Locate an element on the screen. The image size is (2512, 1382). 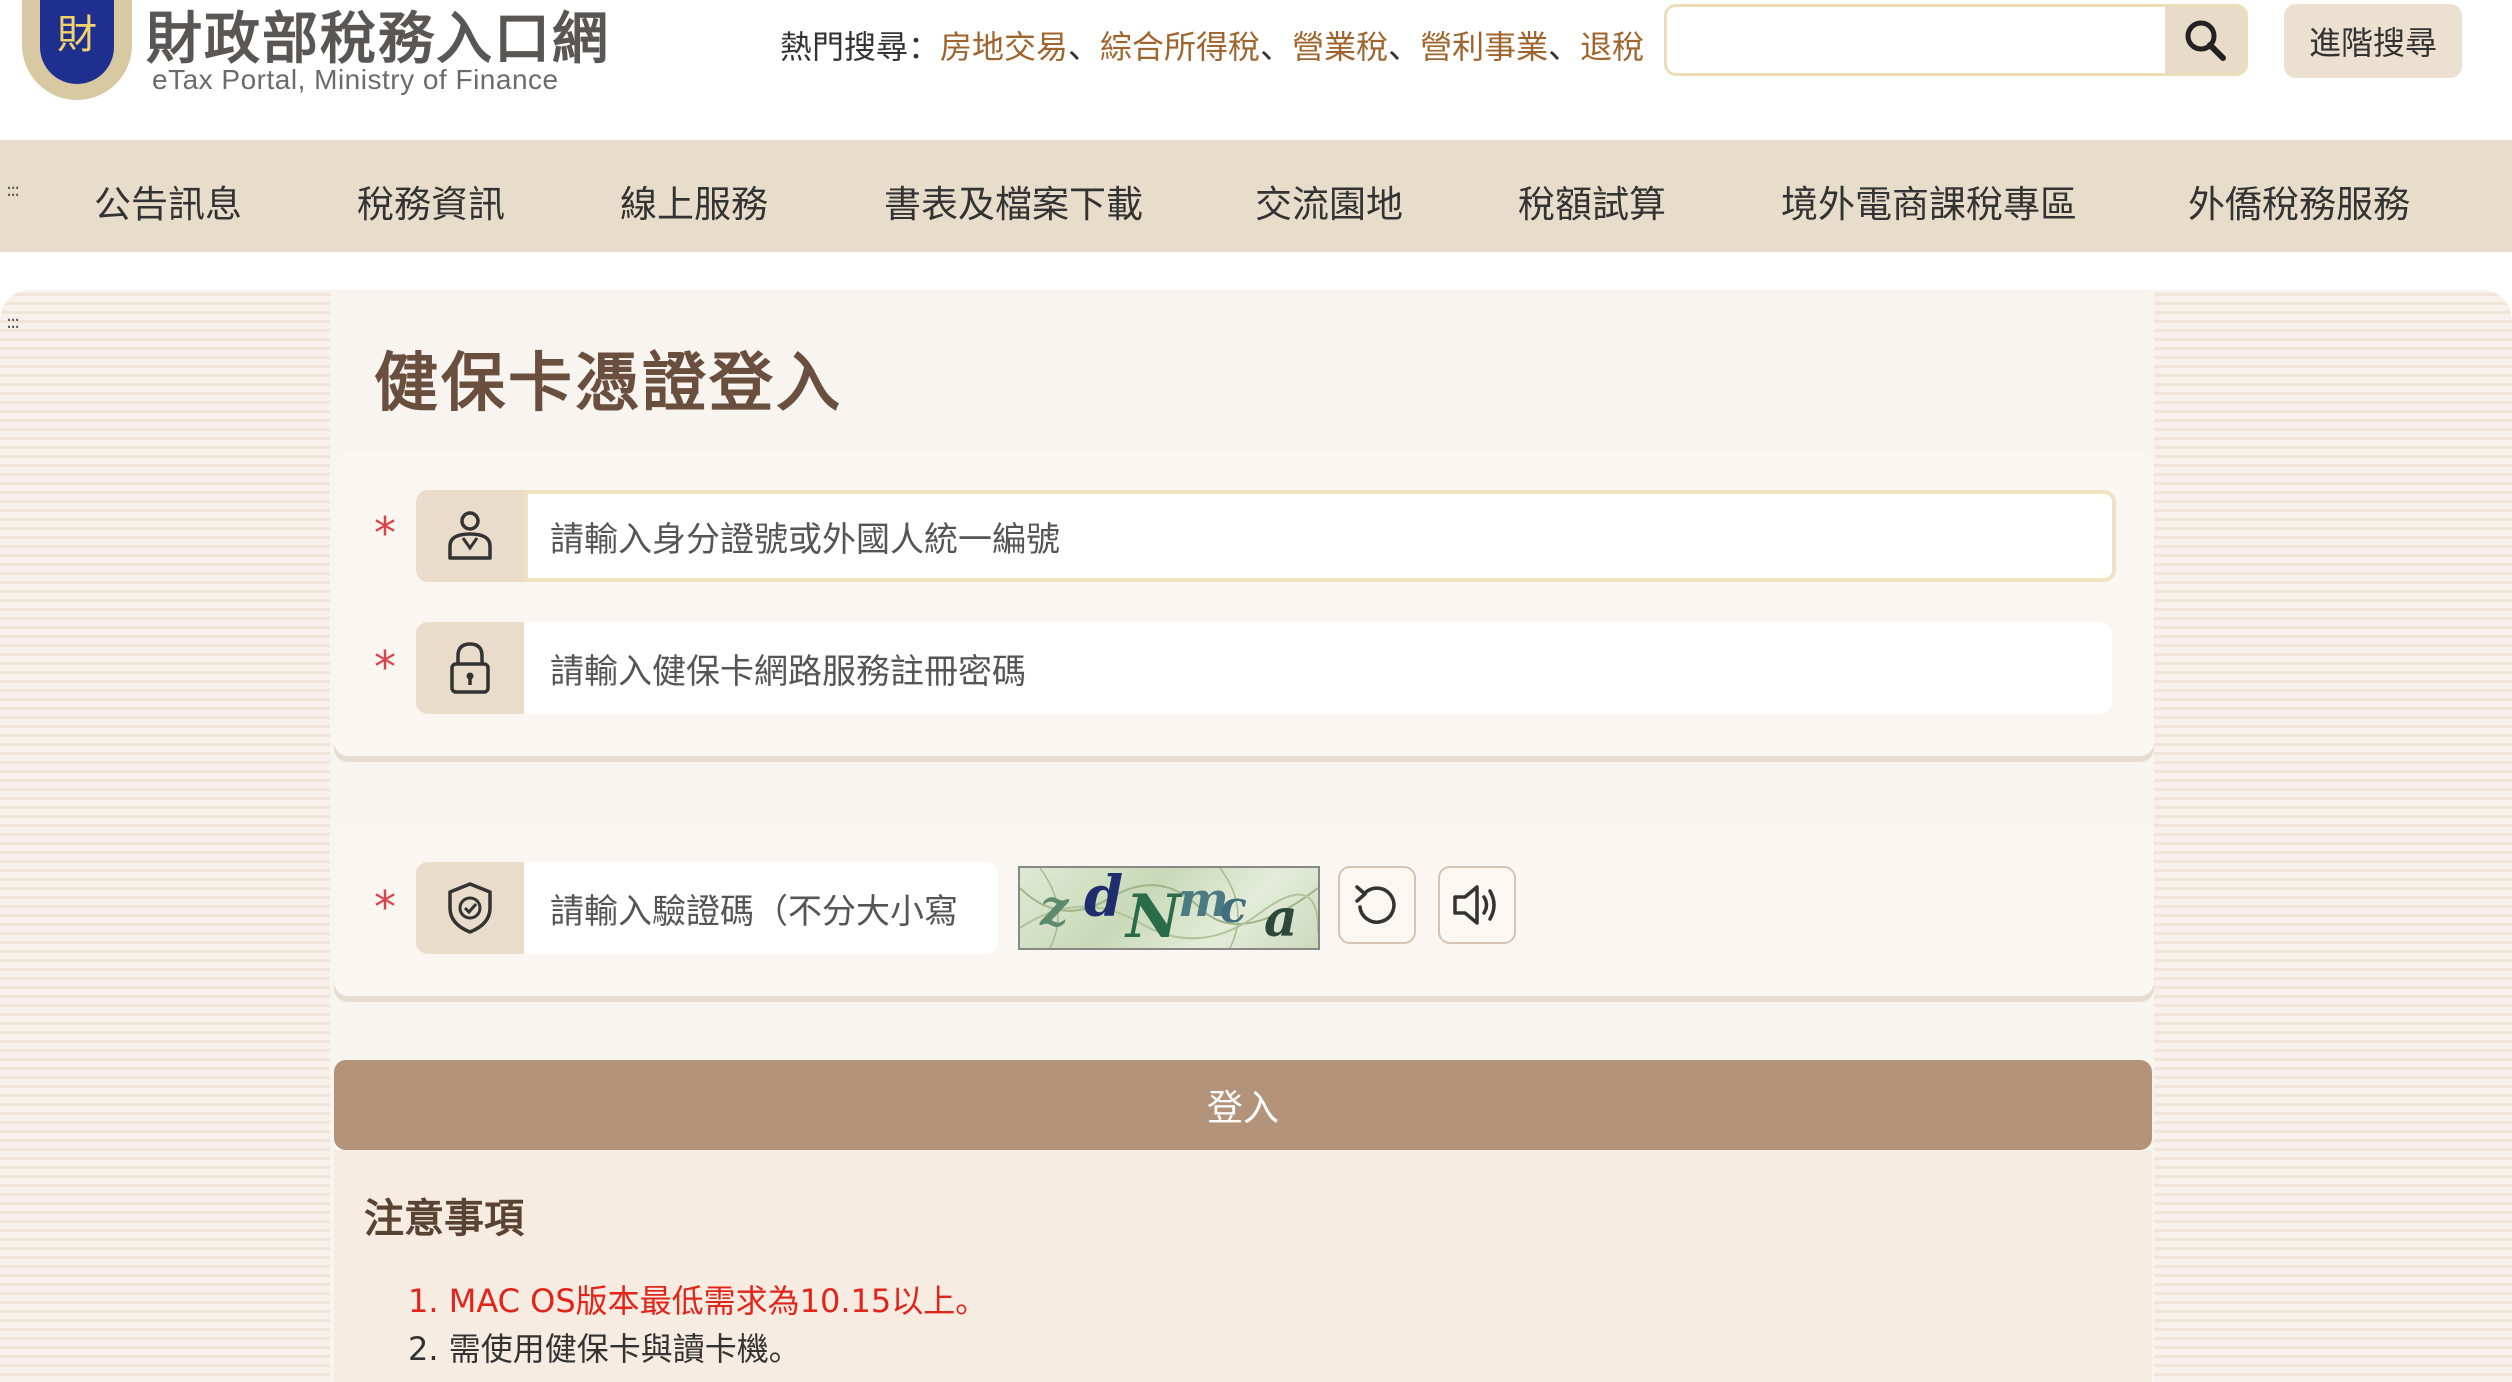
captcha-char: c is located at coordinates (1233, 907).